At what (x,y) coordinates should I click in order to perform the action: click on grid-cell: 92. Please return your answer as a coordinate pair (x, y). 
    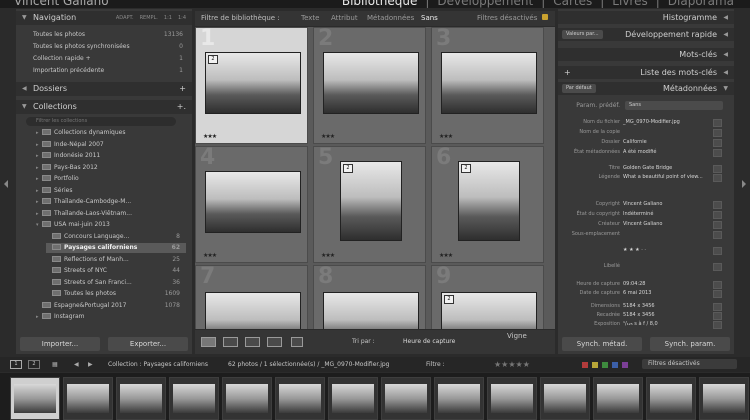
    Looking at the image, I should click on (487, 297).